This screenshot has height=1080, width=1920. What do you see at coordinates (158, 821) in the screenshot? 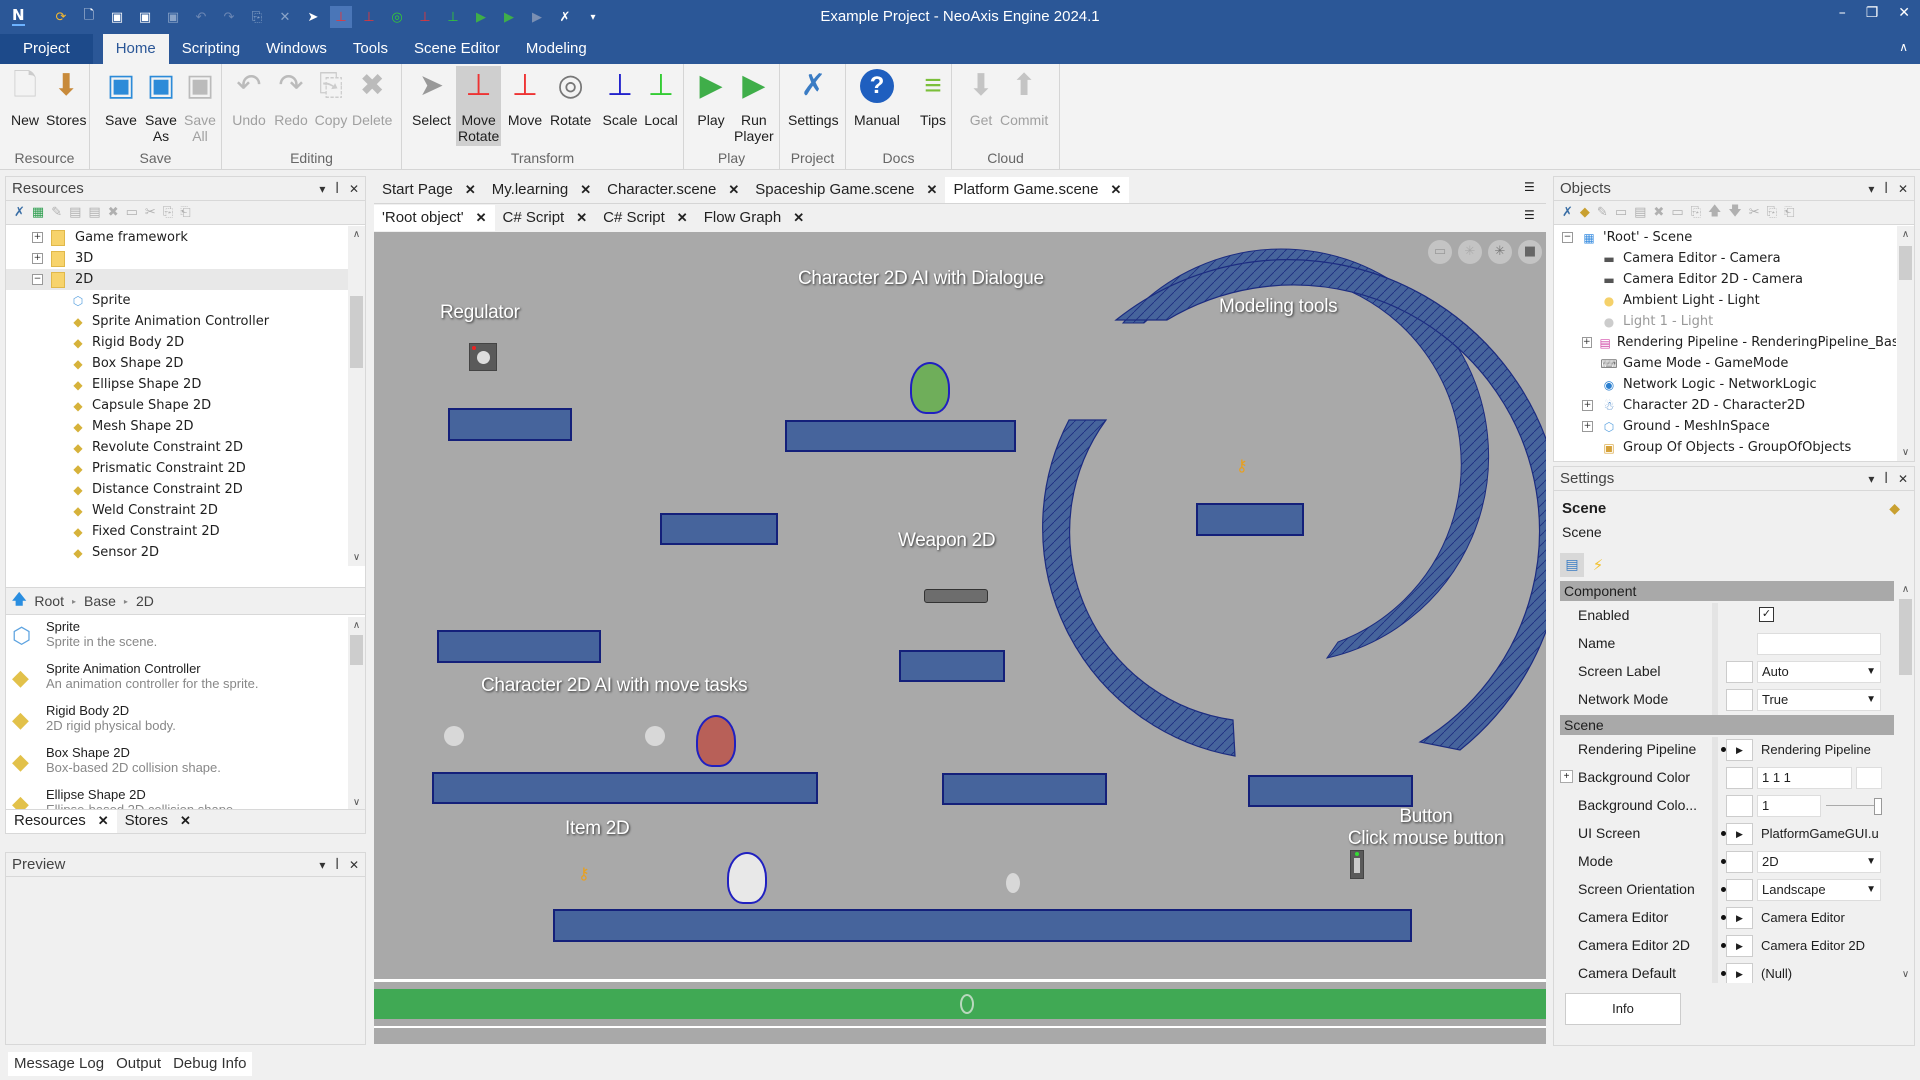
I see `tab-stores: Stores ✕` at bounding box center [158, 821].